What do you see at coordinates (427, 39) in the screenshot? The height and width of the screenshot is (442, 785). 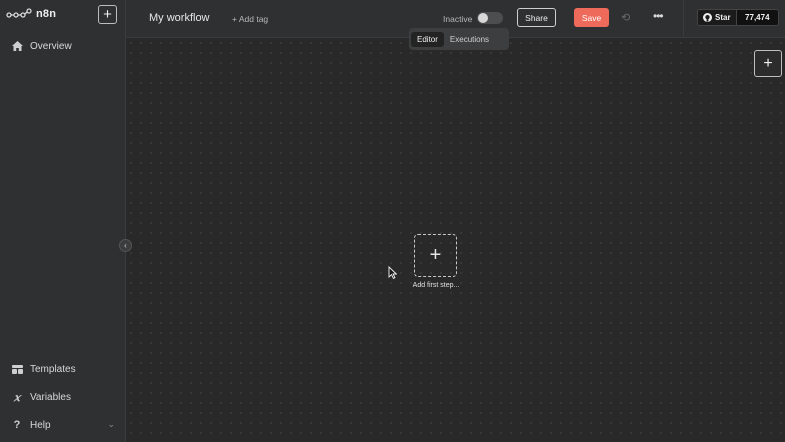 I see `tab-editor: Editor` at bounding box center [427, 39].